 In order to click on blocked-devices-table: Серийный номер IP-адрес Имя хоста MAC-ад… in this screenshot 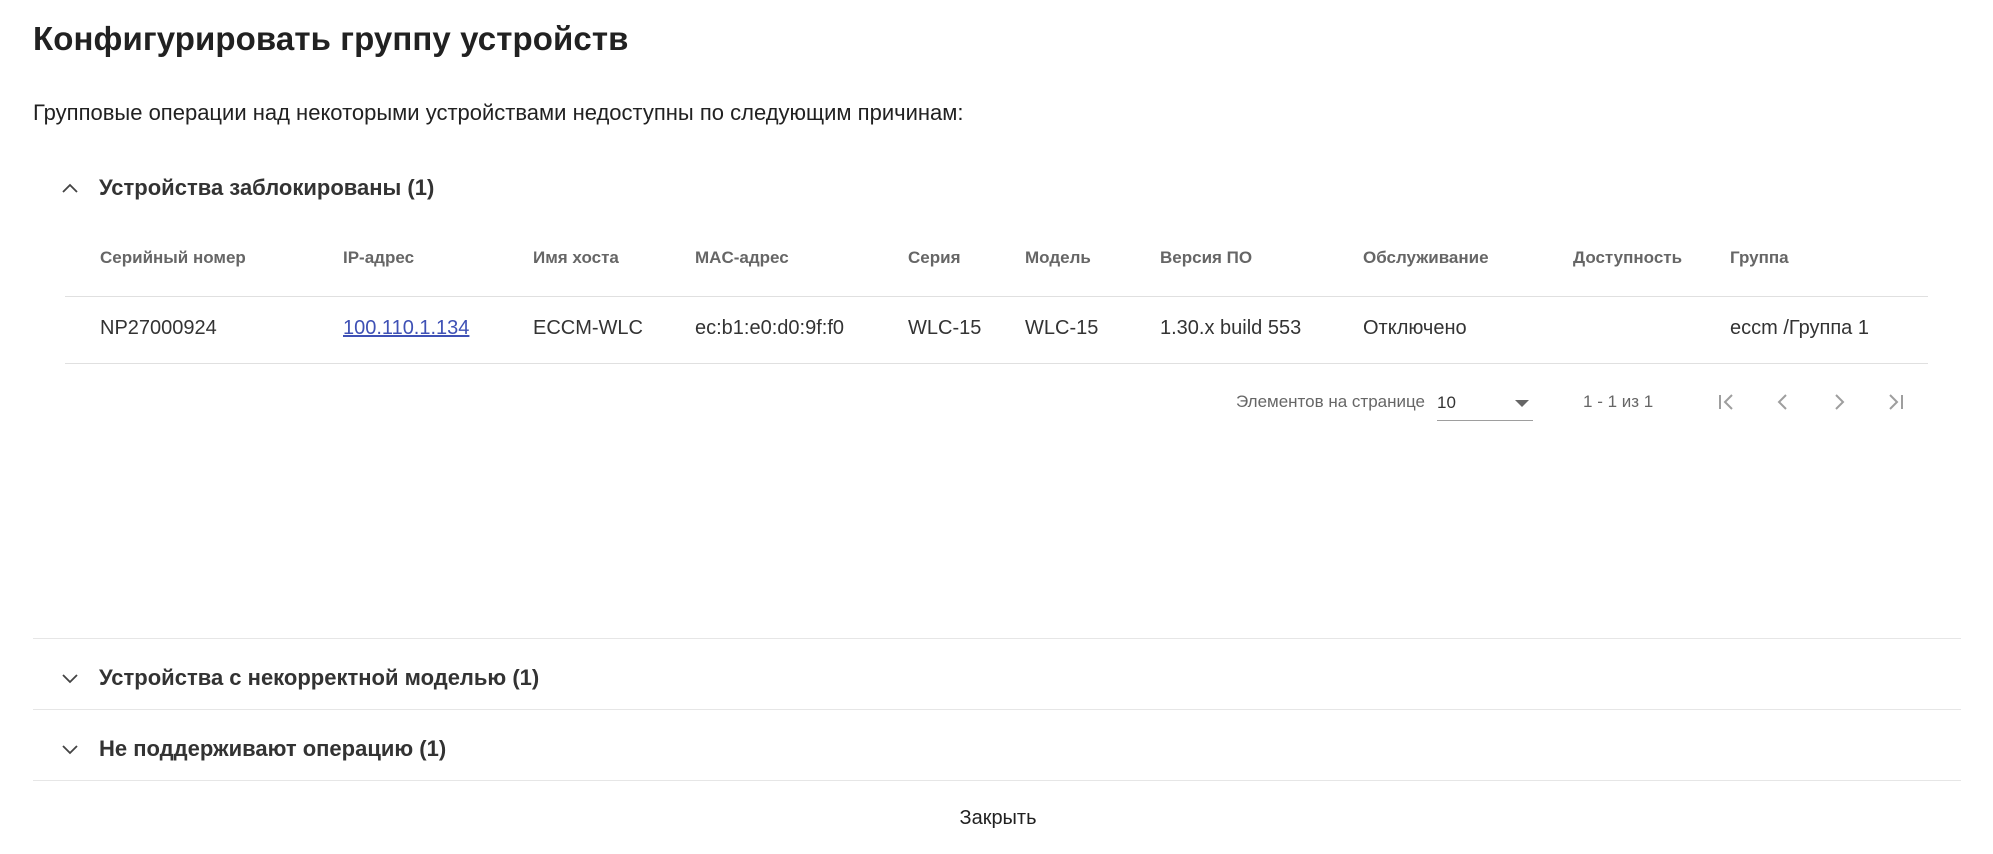, I will do `click(996, 297)`.